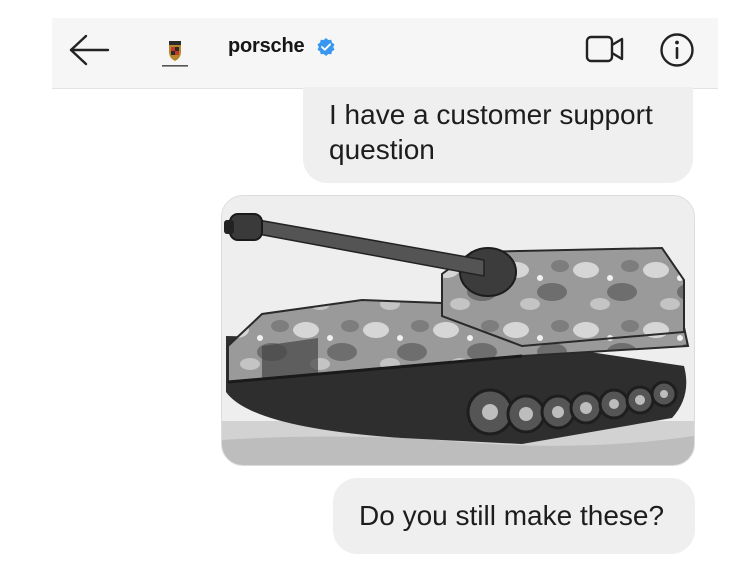  What do you see at coordinates (491, 132) in the screenshot?
I see `message-text: I have a customer support question` at bounding box center [491, 132].